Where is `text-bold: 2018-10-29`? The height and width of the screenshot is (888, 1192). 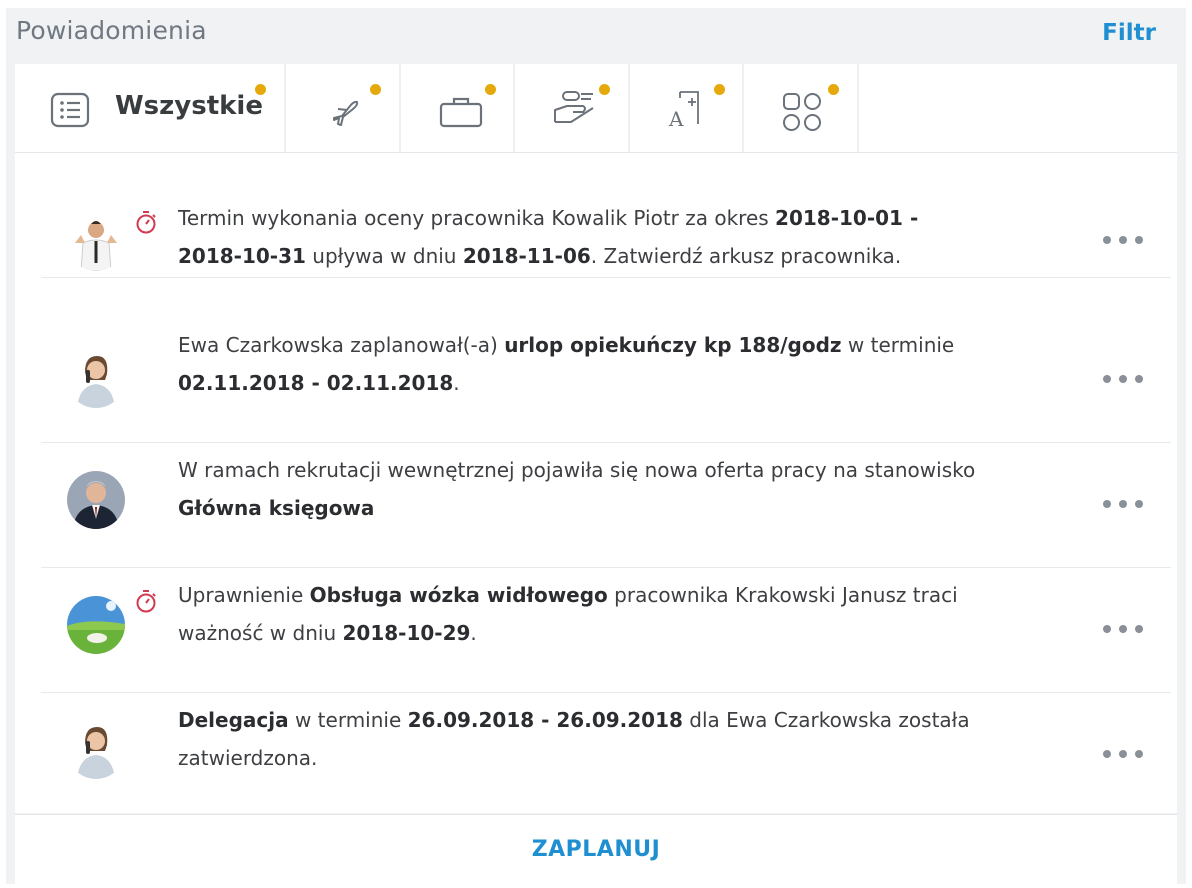 text-bold: 2018-10-29 is located at coordinates (406, 633).